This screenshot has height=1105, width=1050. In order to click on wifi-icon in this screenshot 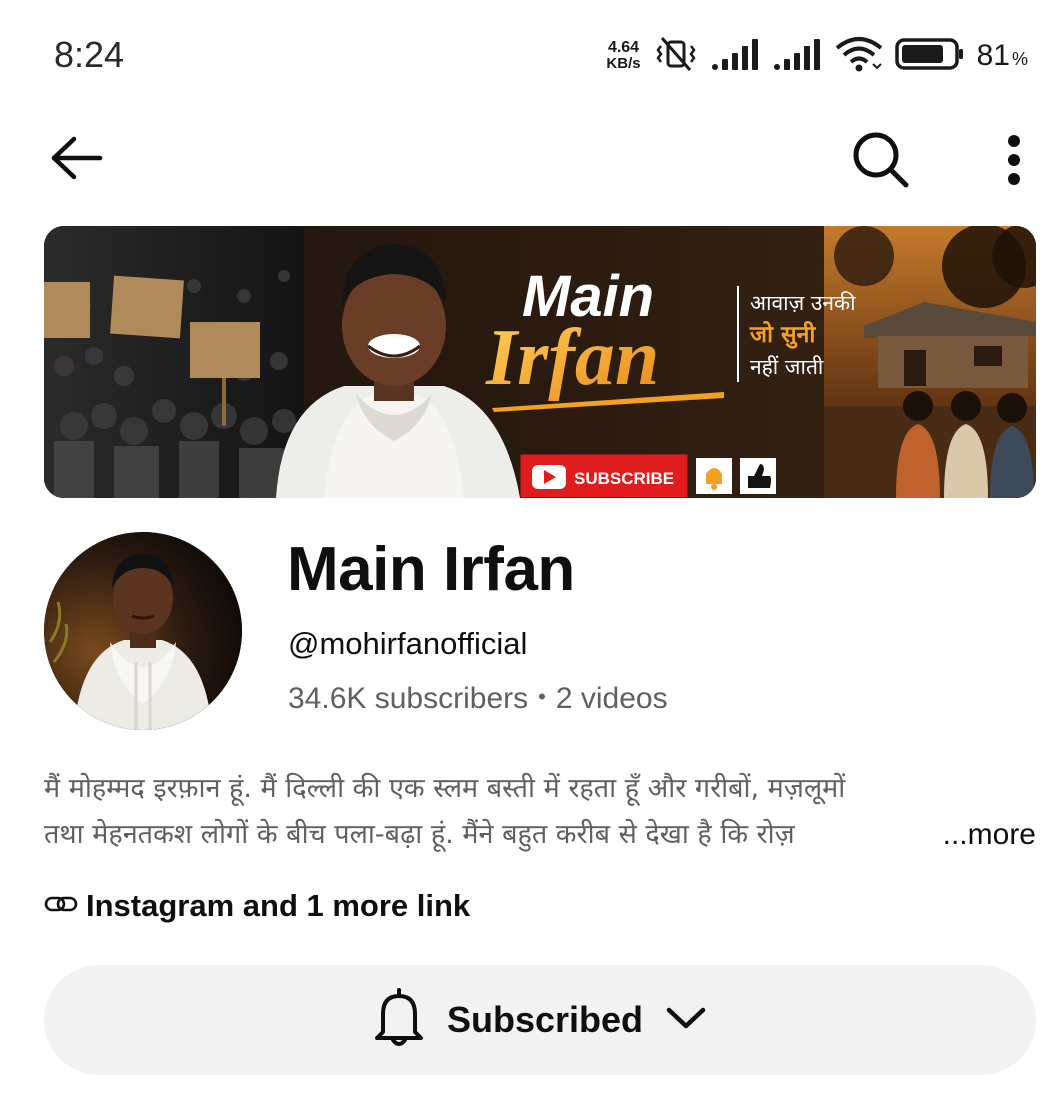, I will do `click(859, 56)`.